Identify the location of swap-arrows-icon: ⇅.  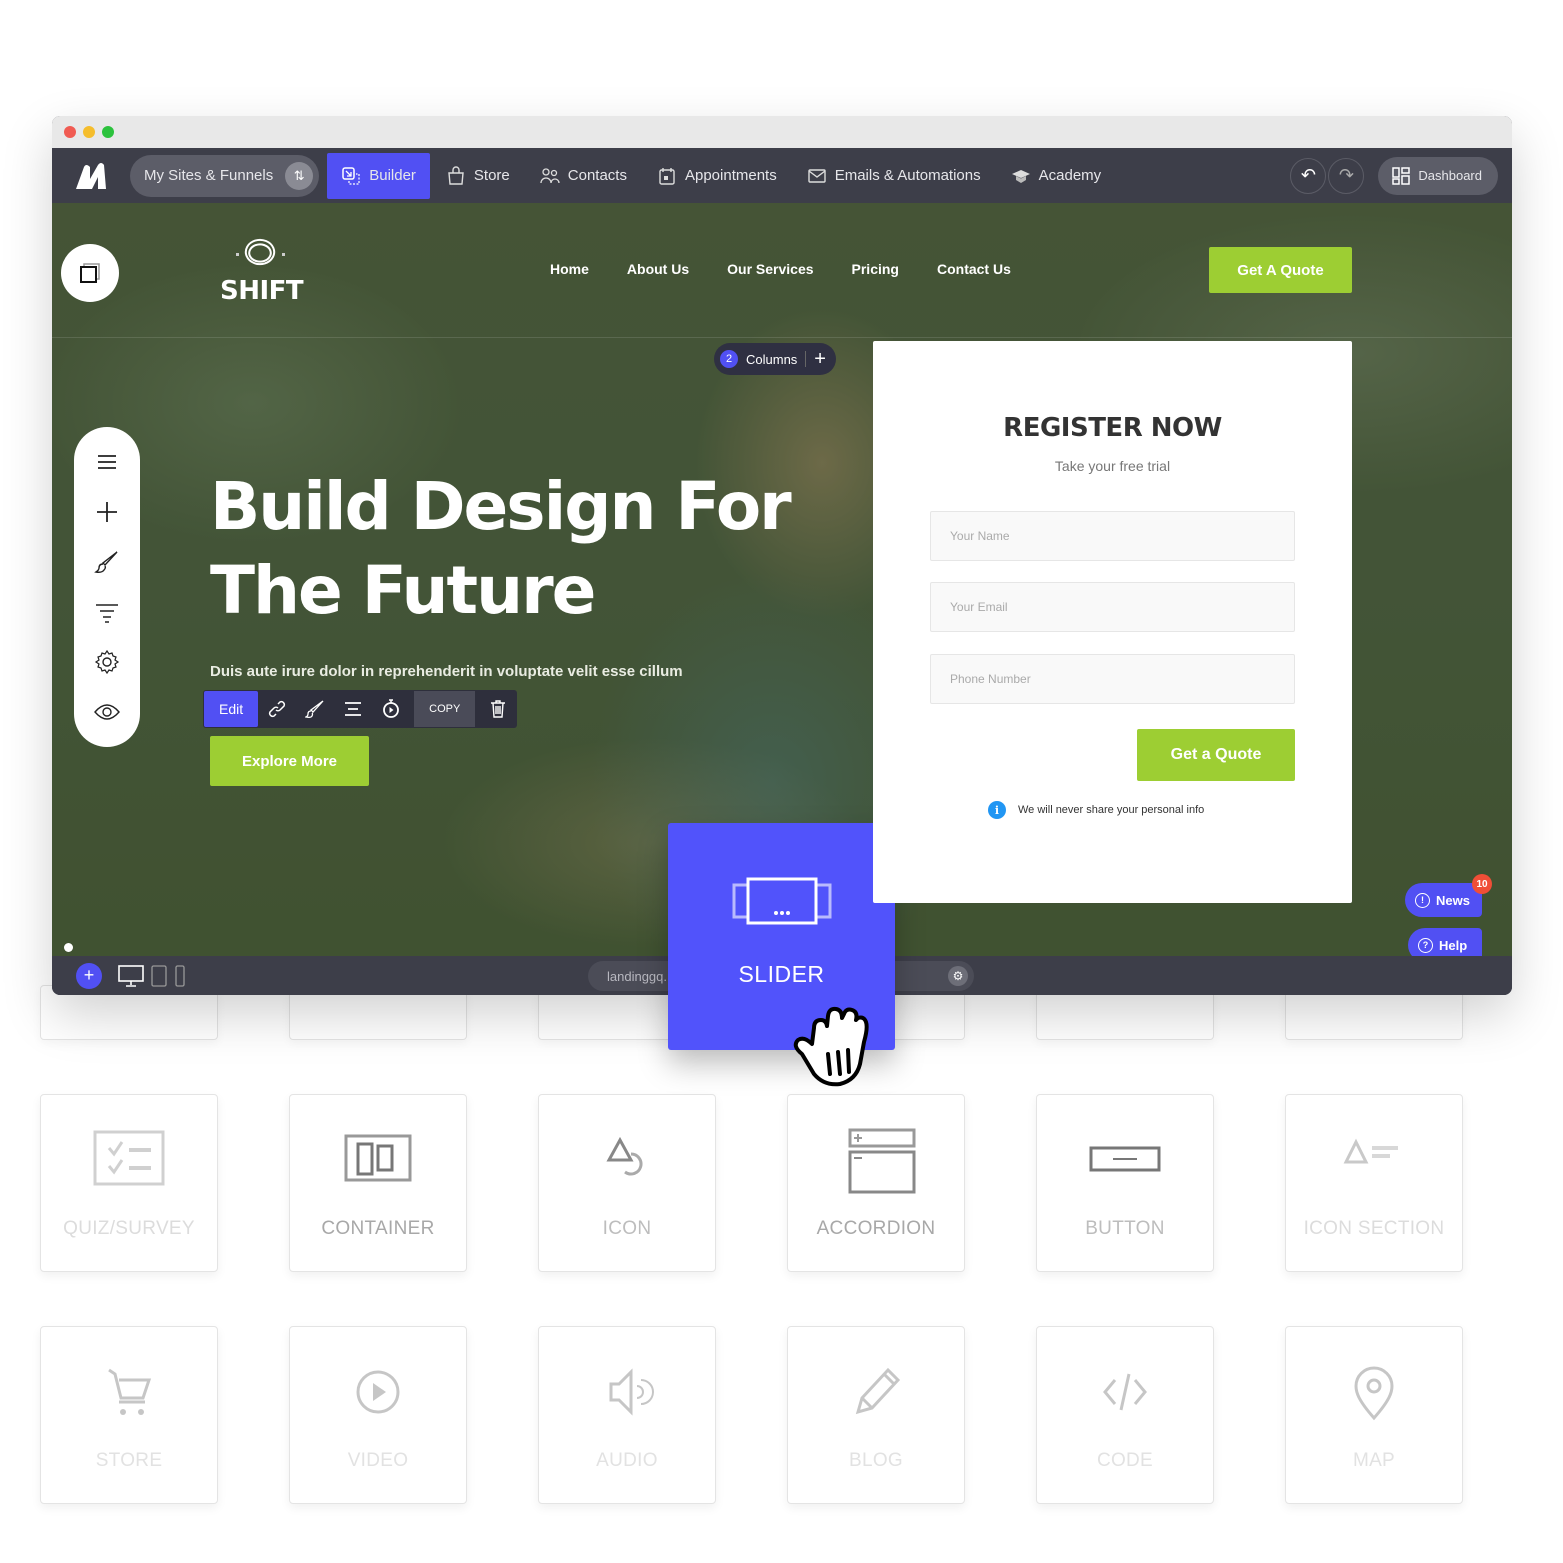
(299, 175).